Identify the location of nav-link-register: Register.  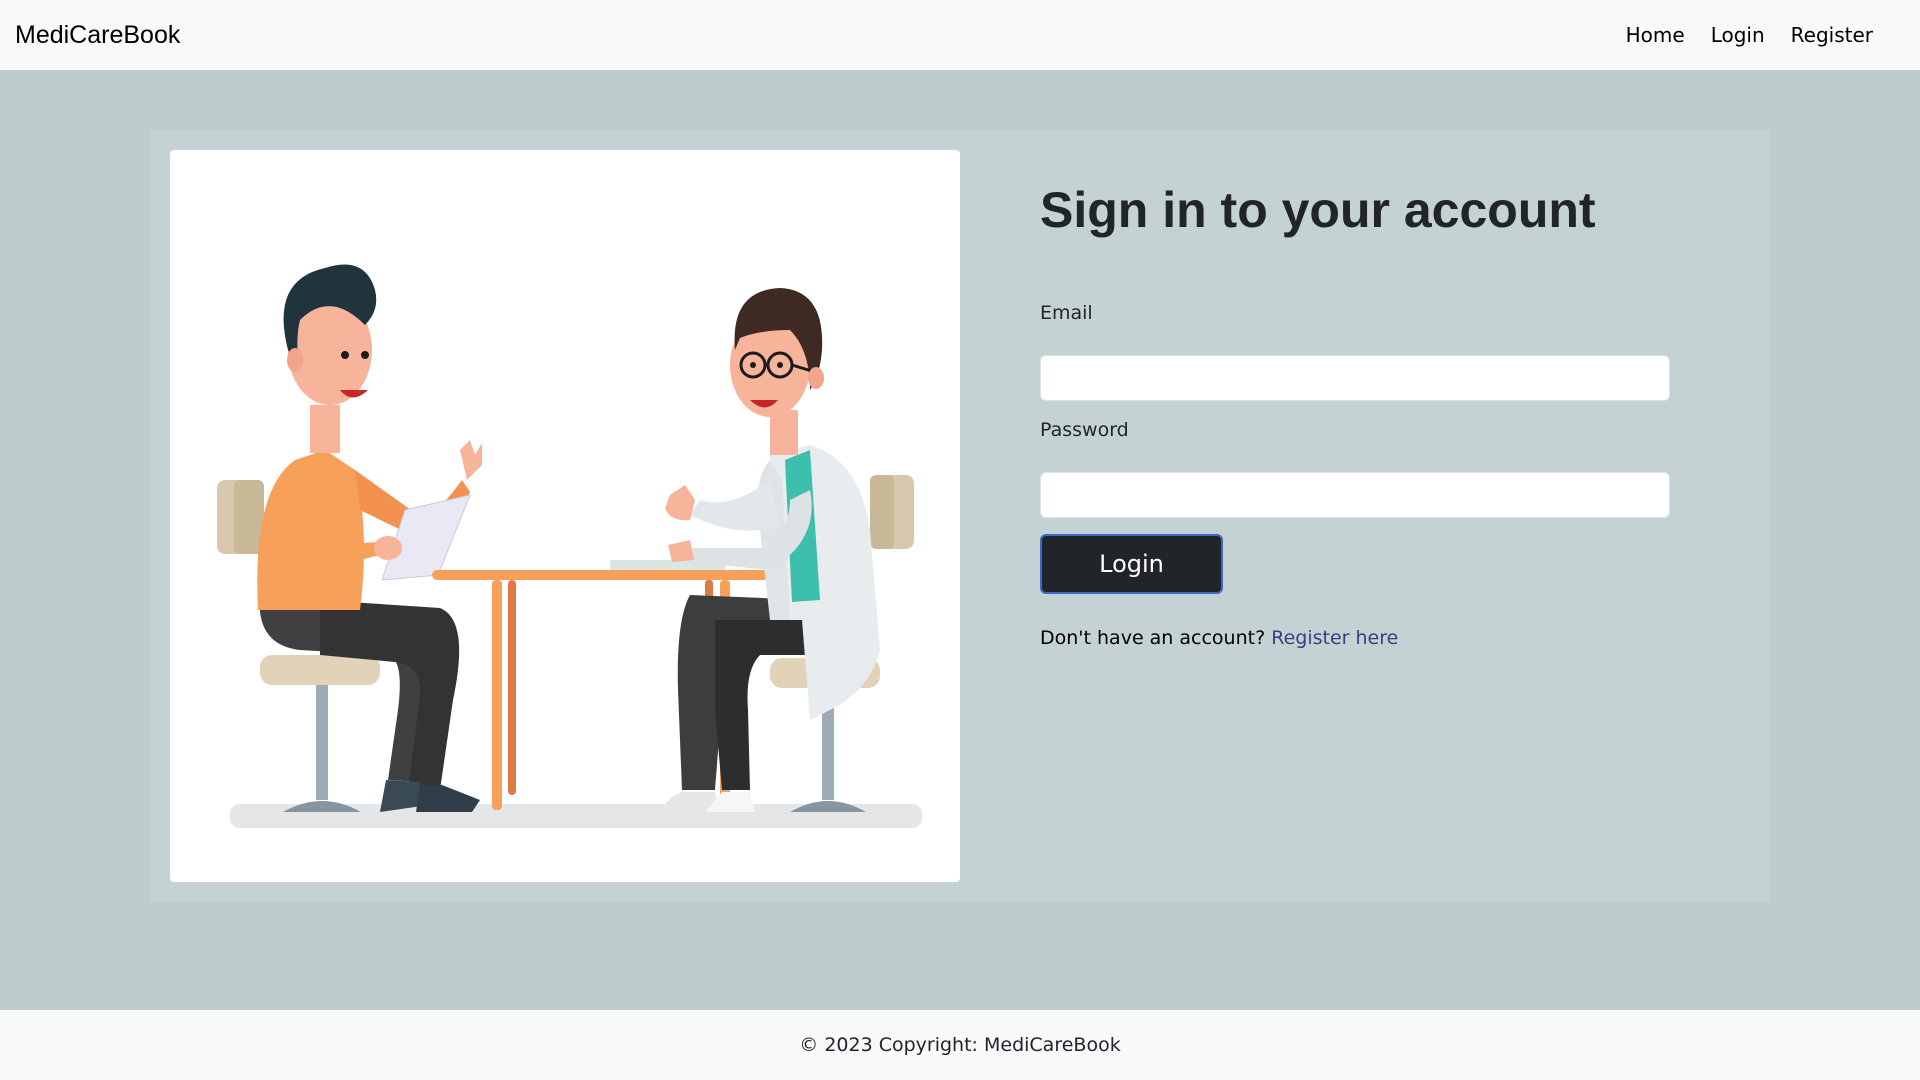
(1832, 35).